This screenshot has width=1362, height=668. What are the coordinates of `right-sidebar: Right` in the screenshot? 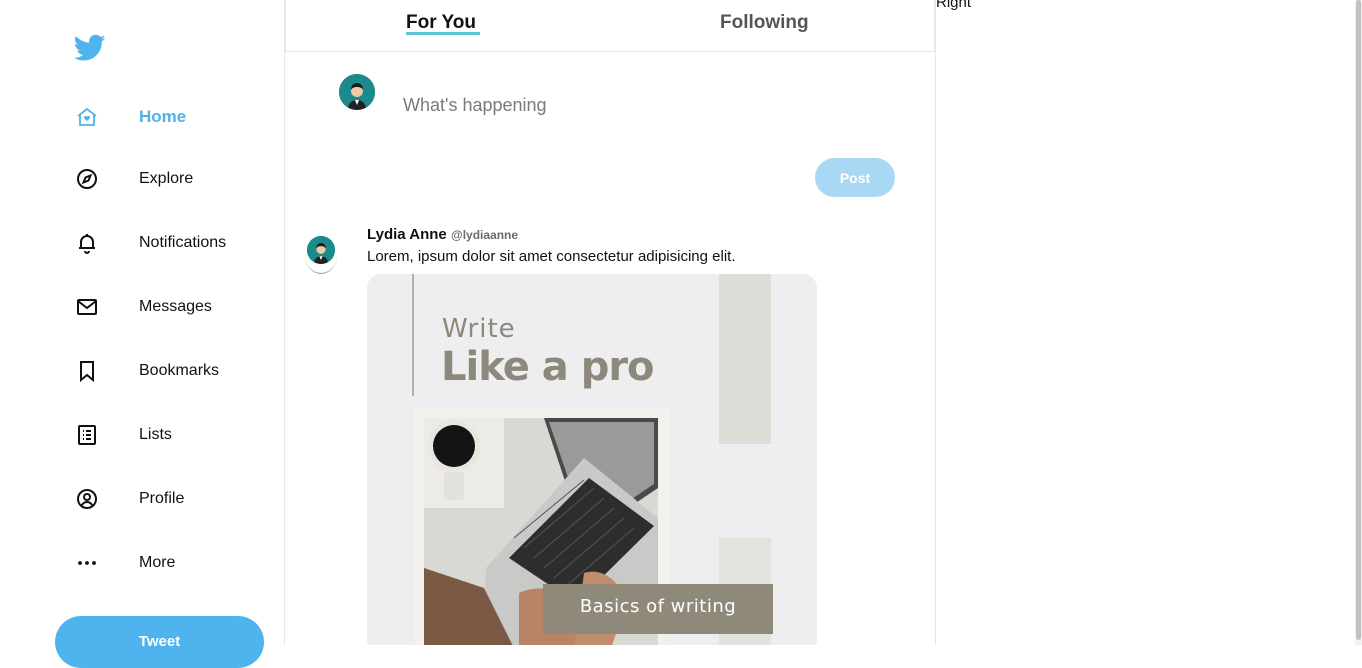 It's located at (953, 5).